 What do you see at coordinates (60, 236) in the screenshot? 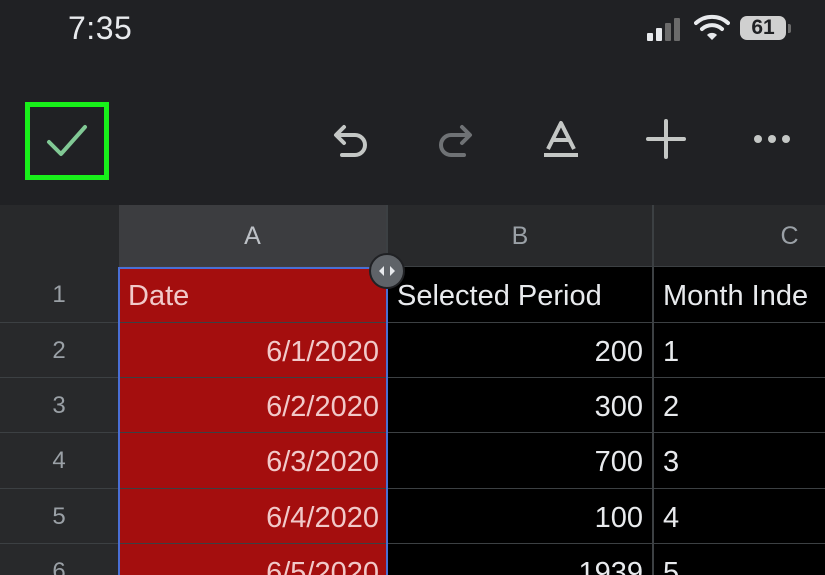
I see `select-all-corner` at bounding box center [60, 236].